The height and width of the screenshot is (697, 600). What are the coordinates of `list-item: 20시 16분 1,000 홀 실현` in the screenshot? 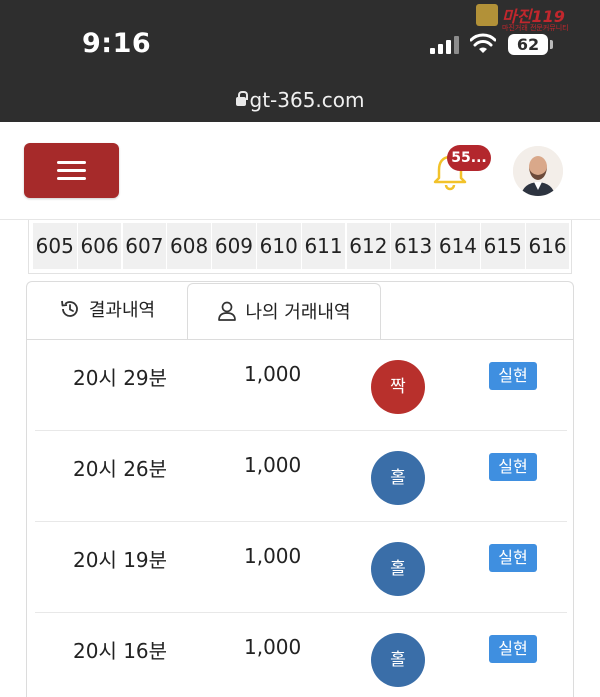 It's located at (301, 655).